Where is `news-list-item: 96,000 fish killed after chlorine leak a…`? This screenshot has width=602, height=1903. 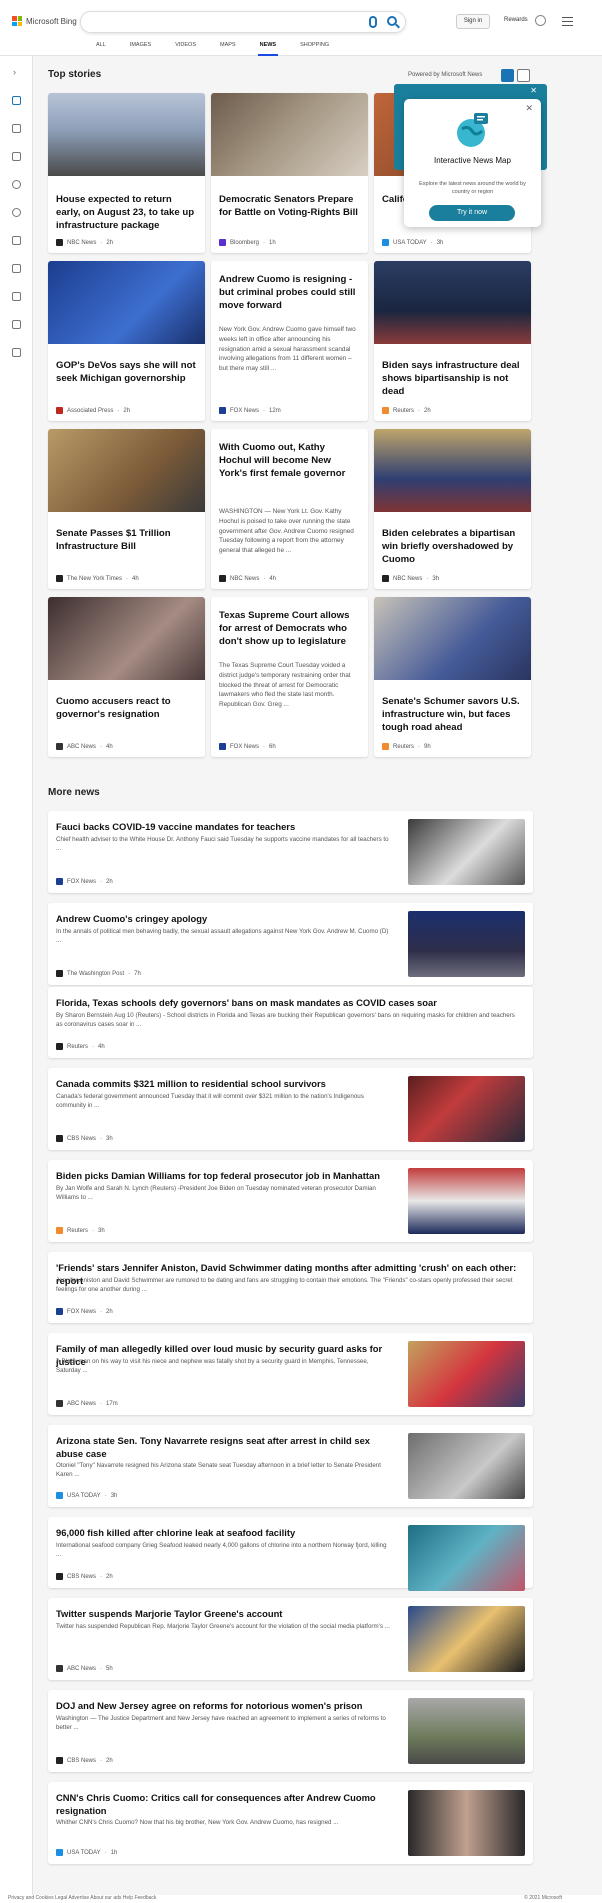 news-list-item: 96,000 fish killed after chlorine leak a… is located at coordinates (290, 1554).